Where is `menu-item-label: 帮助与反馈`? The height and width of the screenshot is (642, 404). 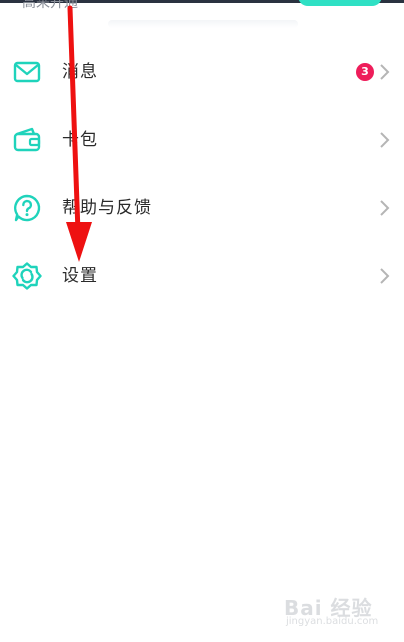 menu-item-label: 帮助与反馈 is located at coordinates (107, 208).